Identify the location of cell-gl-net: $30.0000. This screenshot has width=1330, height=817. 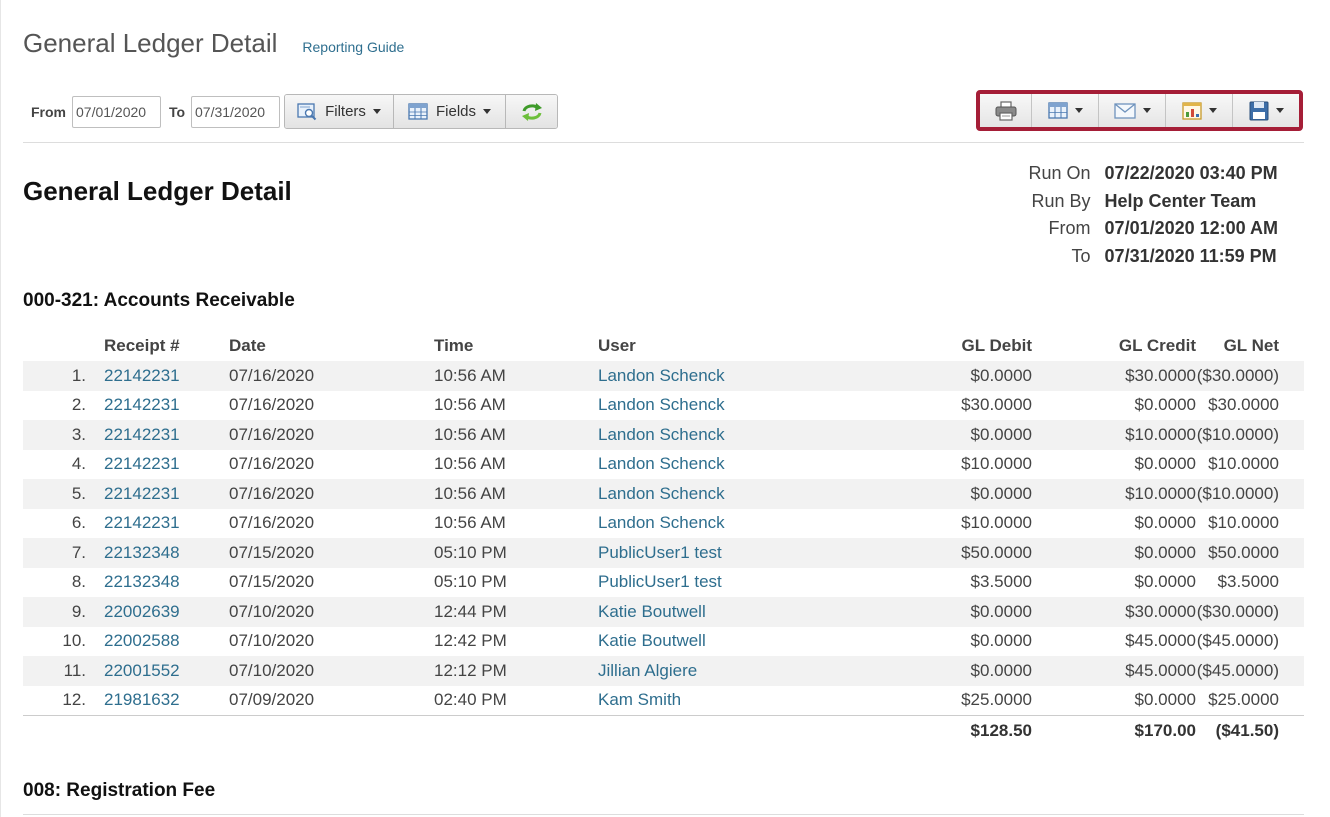
(1243, 405).